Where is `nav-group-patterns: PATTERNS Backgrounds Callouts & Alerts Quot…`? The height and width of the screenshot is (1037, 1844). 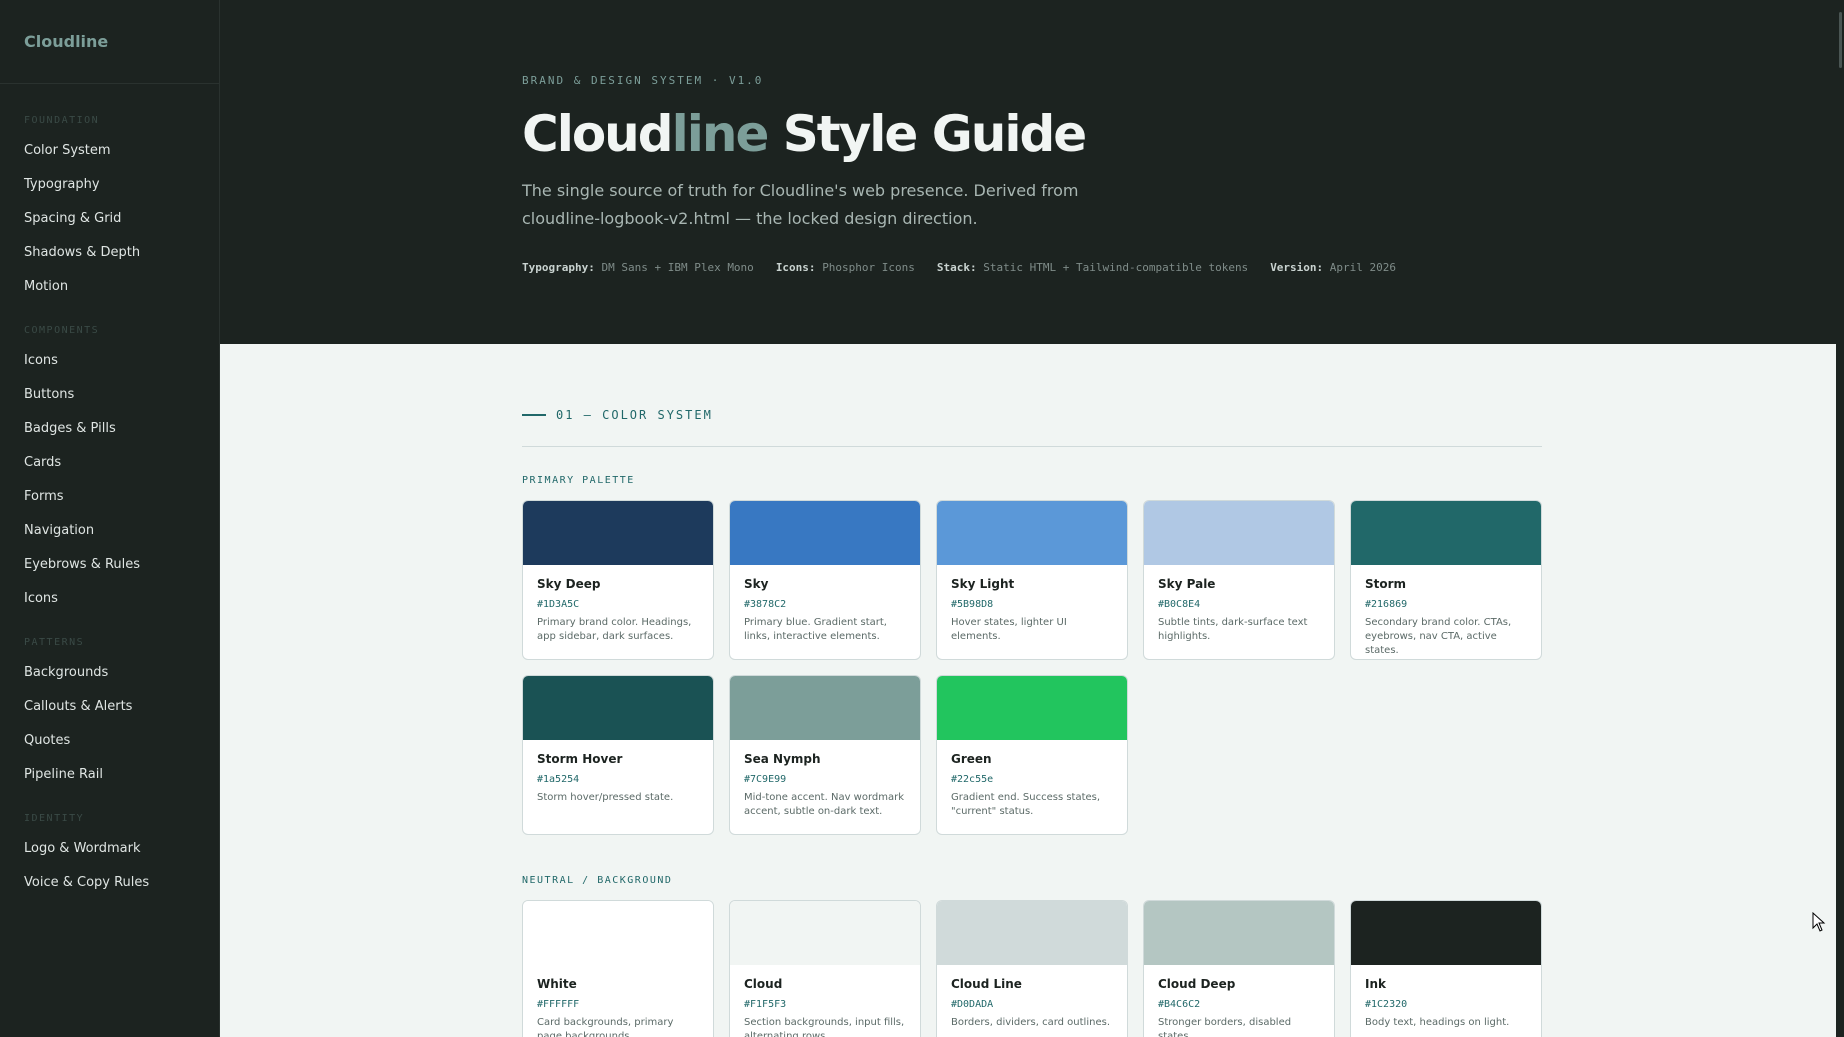 nav-group-patterns: PATTERNS Backgrounds Callouts & Alerts Quot… is located at coordinates (109, 711).